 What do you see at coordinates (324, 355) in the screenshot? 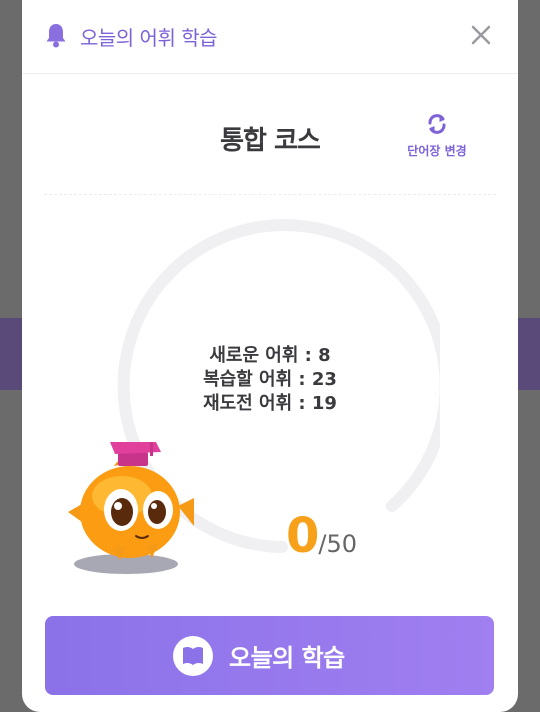
I see `stat-new-value: 8` at bounding box center [324, 355].